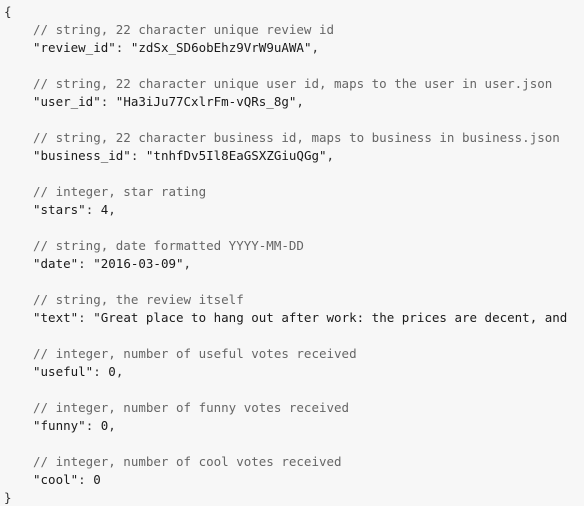 Image resolution: width=584 pixels, height=506 pixels. Describe the element at coordinates (294, 372) in the screenshot. I see `useful-line: "useful": 0,` at that location.